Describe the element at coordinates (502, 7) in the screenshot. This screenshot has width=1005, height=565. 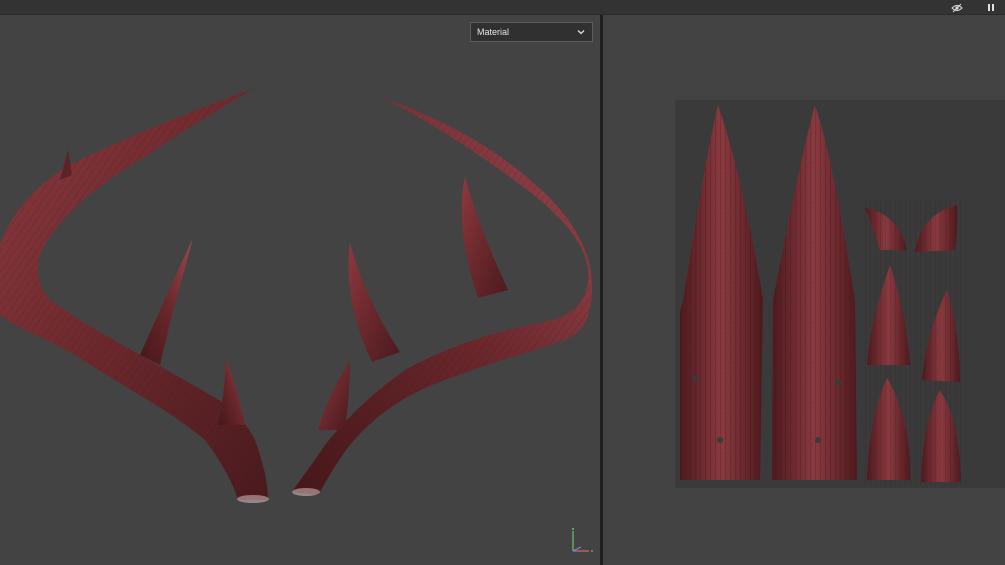
I see `top-toolbar` at that location.